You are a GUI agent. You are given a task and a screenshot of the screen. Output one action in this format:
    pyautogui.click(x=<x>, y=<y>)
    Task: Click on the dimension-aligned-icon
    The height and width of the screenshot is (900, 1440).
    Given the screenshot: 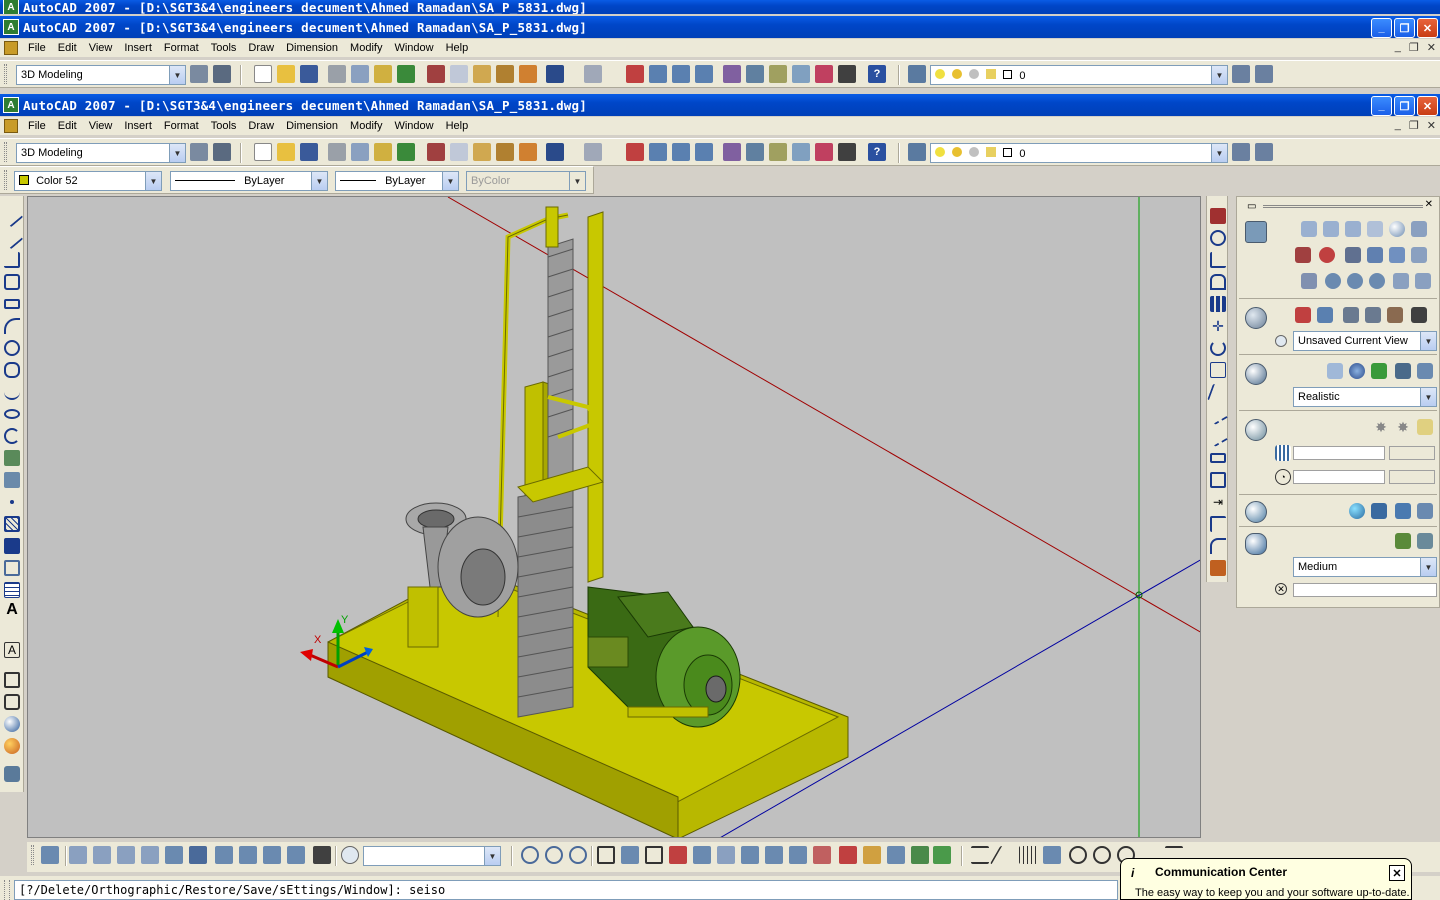 What is the action you would take?
    pyautogui.click(x=1004, y=855)
    